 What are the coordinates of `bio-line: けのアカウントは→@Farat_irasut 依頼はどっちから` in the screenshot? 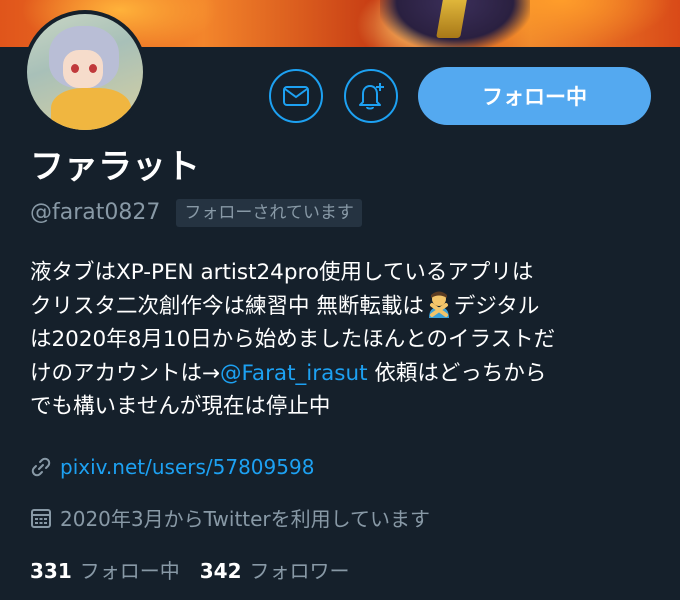 It's located at (342, 374).